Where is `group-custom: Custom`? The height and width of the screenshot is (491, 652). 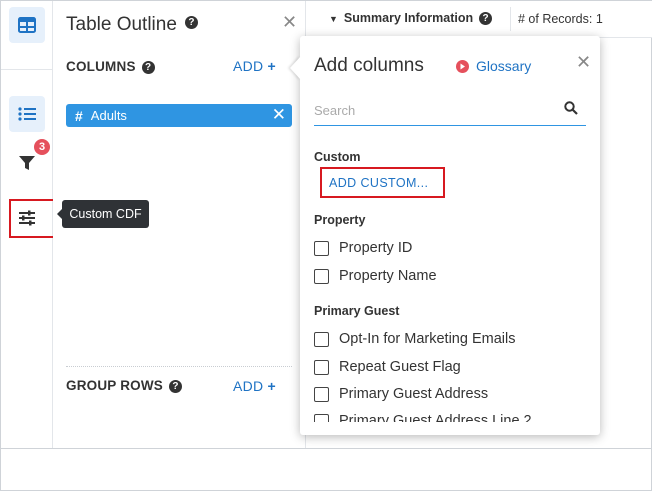 group-custom: Custom is located at coordinates (337, 157).